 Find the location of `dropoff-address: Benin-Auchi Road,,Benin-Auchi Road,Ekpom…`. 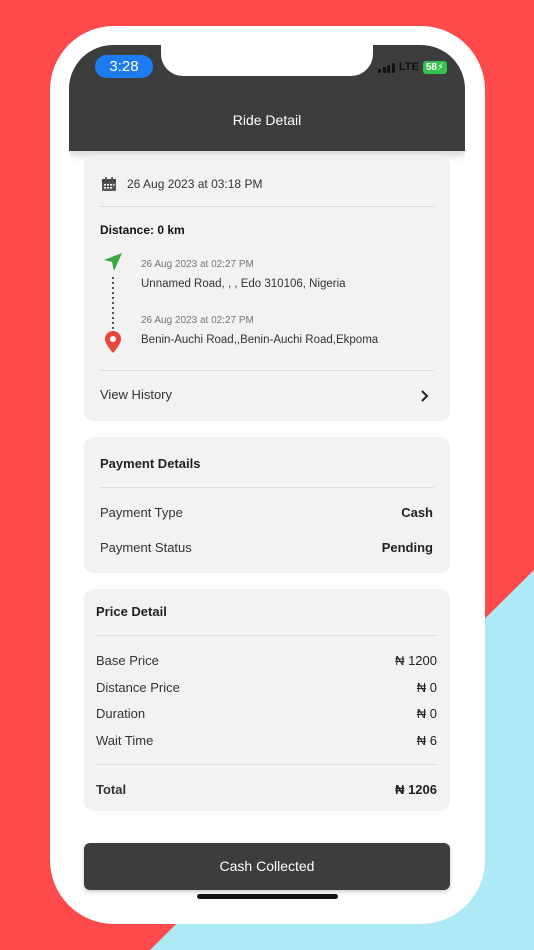

dropoff-address: Benin-Auchi Road,,Benin-Auchi Road,Ekpom… is located at coordinates (260, 340).